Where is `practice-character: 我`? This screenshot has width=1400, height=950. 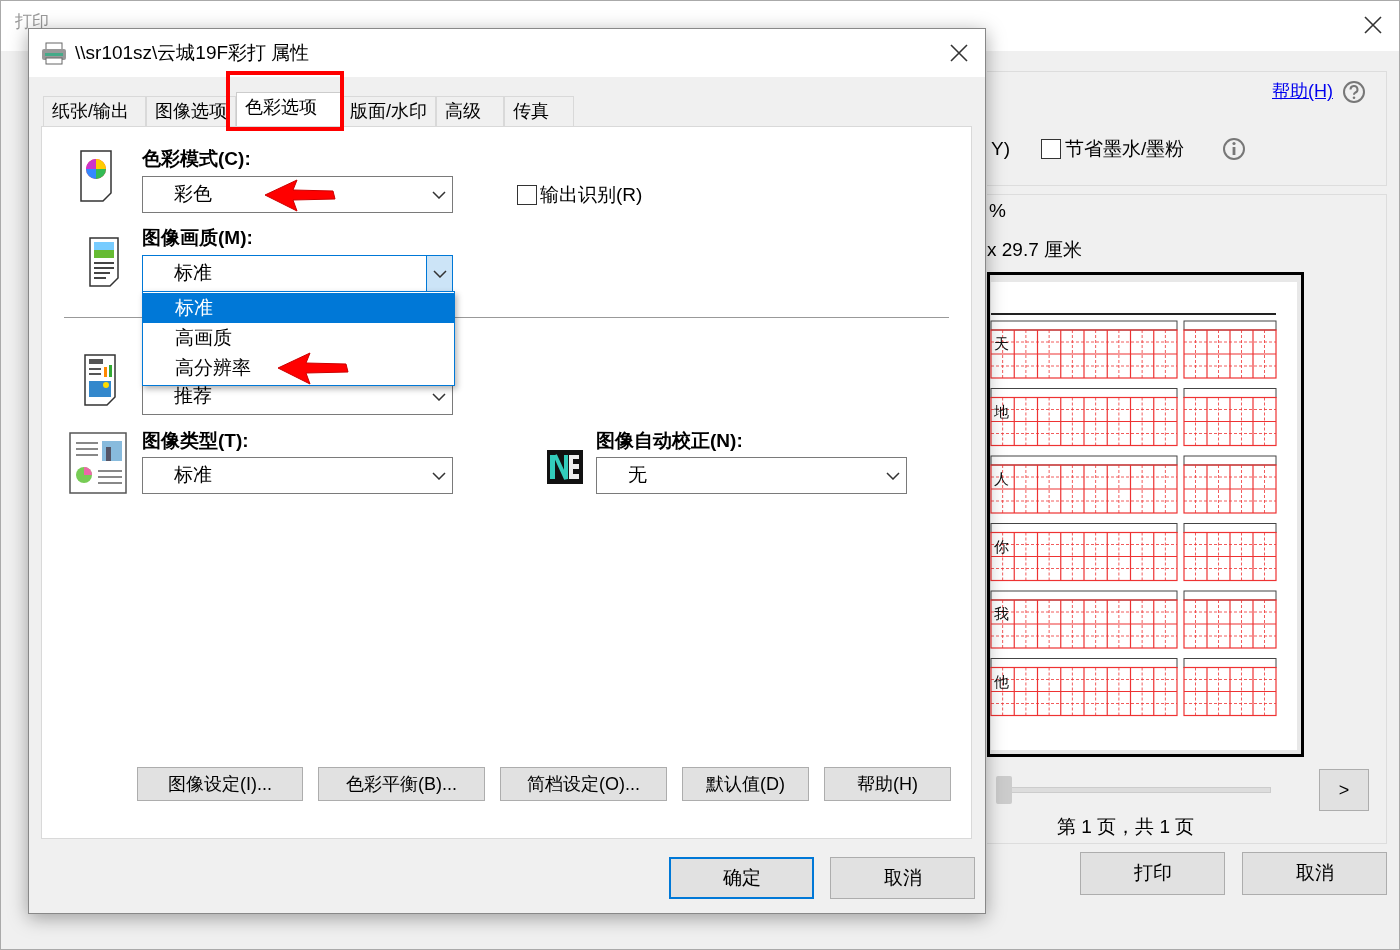 practice-character: 我 is located at coordinates (1001, 613).